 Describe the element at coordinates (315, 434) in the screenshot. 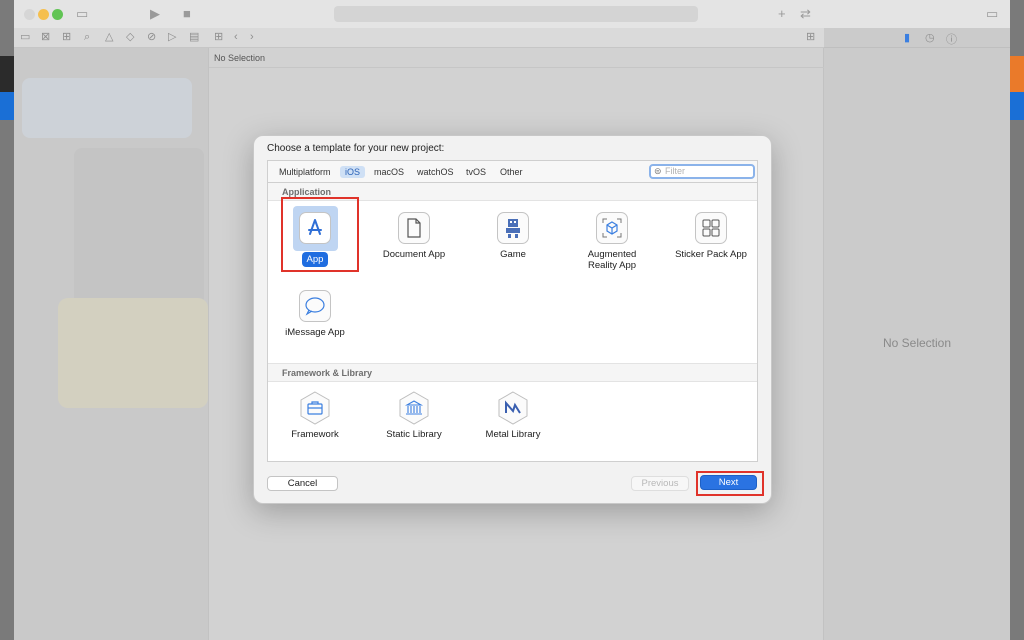

I see `template-label: Framework` at that location.